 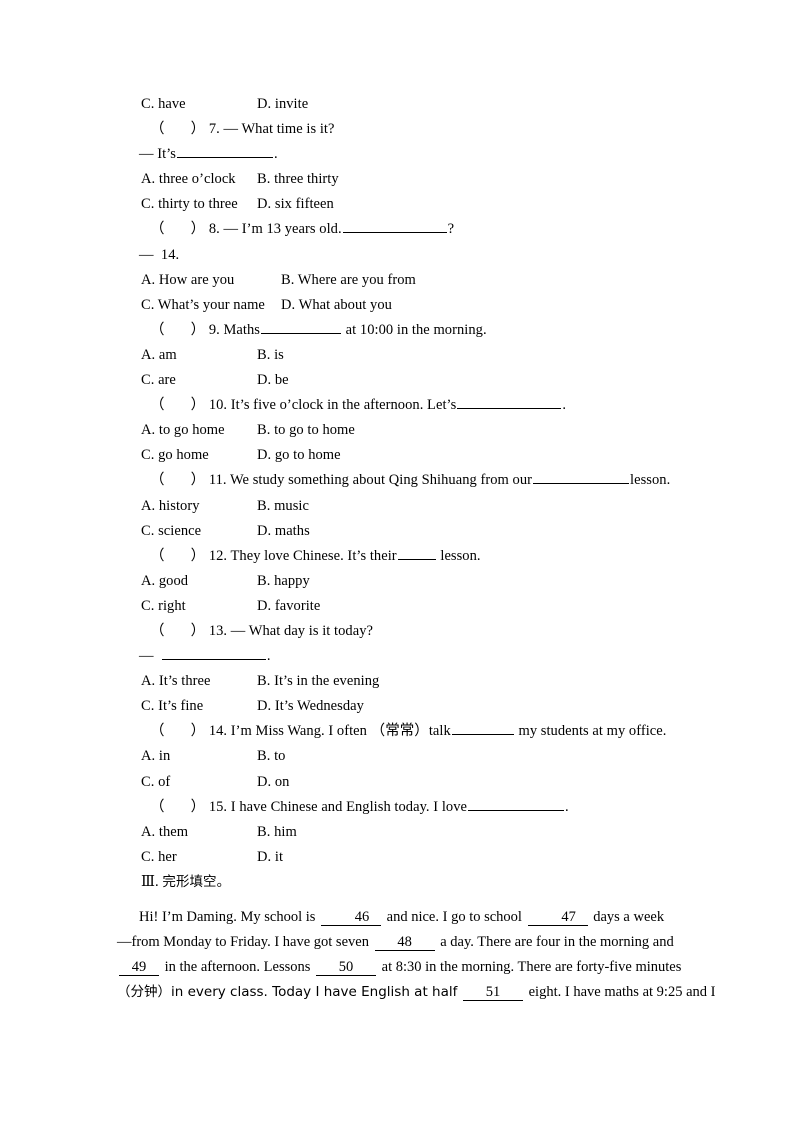 What do you see at coordinates (557, 918) in the screenshot?
I see `cloze-blank-47: 47` at bounding box center [557, 918].